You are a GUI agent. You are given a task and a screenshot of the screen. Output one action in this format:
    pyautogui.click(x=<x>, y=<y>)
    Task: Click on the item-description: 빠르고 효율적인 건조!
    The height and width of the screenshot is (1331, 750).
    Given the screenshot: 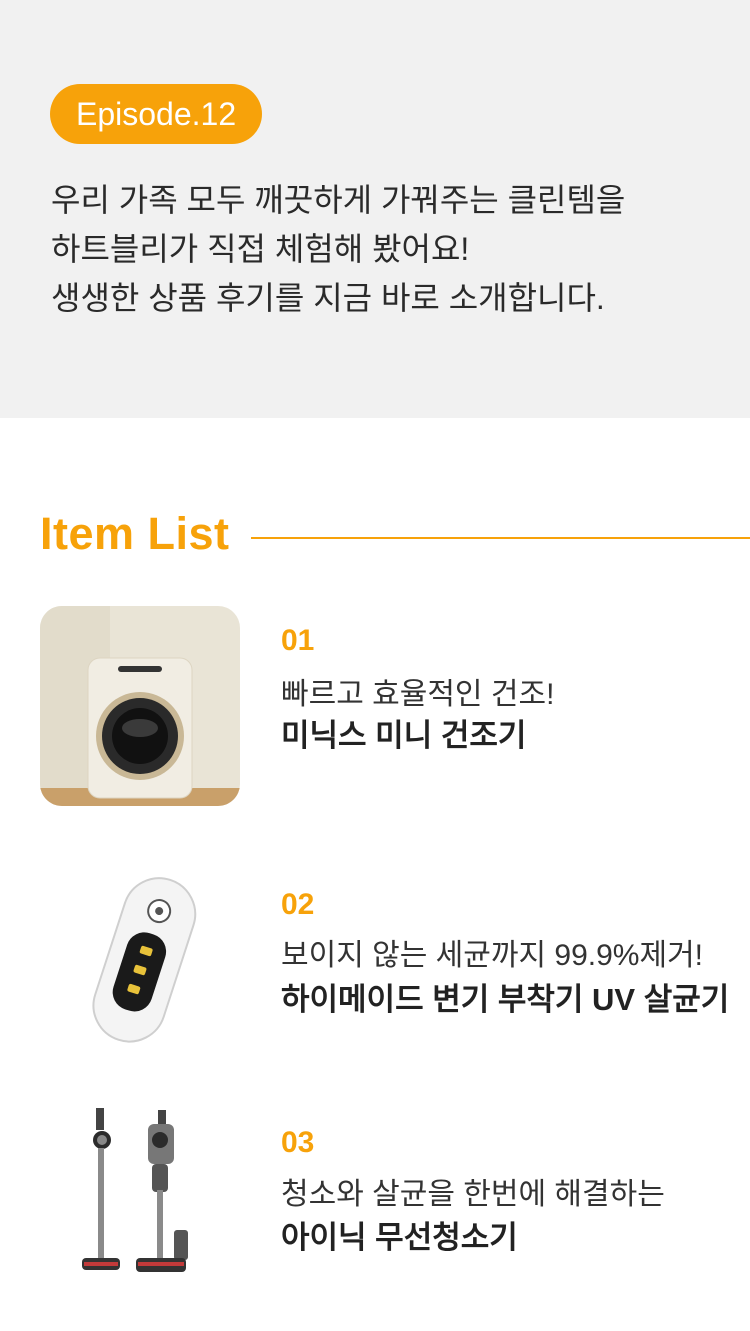 What is the action you would take?
    pyautogui.click(x=418, y=694)
    